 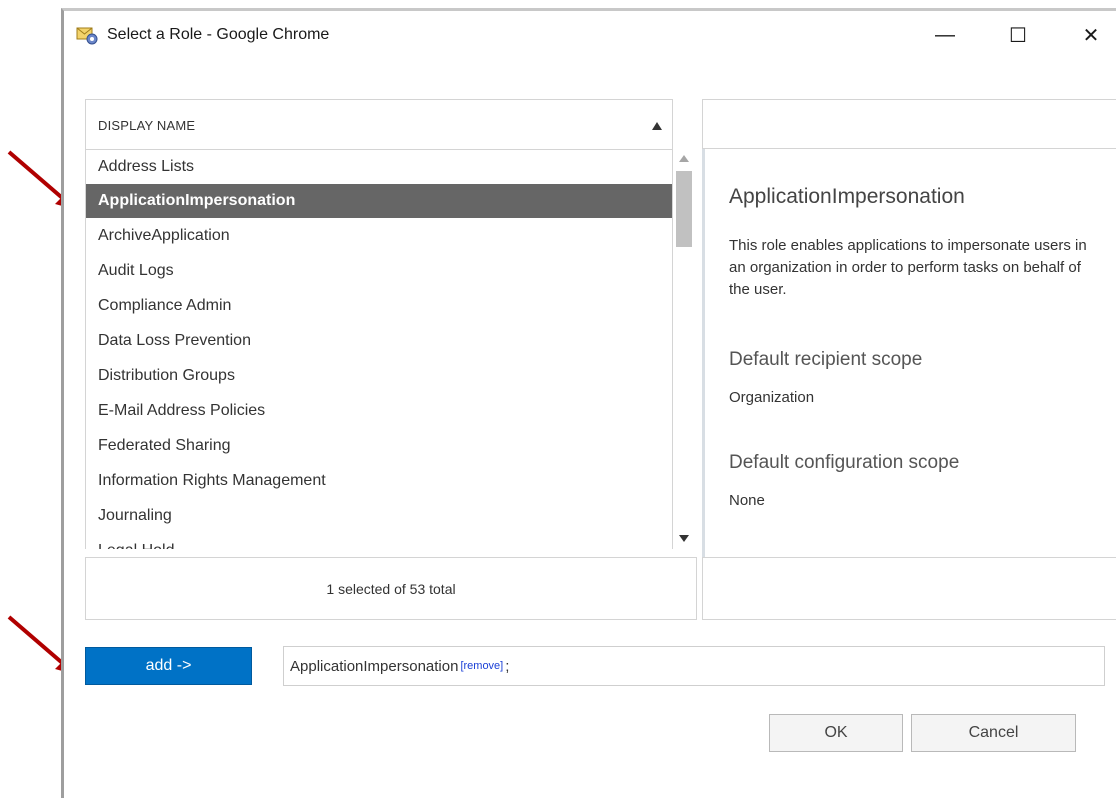 What do you see at coordinates (909, 124) in the screenshot?
I see `details-header` at bounding box center [909, 124].